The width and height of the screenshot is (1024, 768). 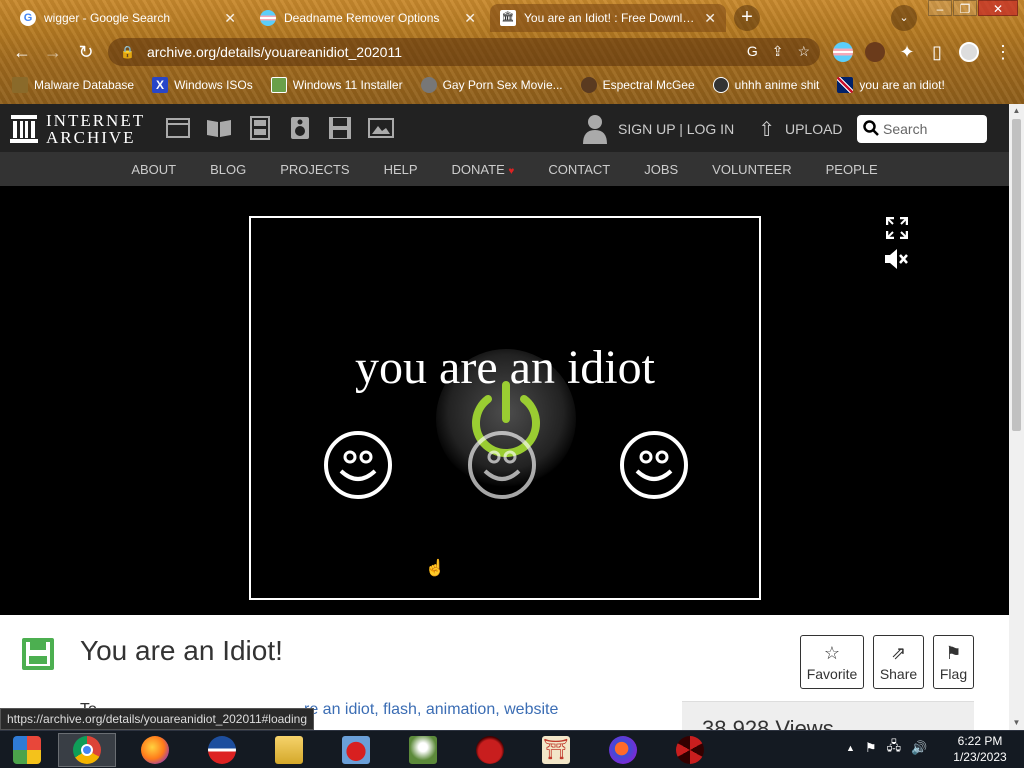 What do you see at coordinates (676, 129) in the screenshot?
I see `signup-login-link: SIGN UP | LOG IN` at bounding box center [676, 129].